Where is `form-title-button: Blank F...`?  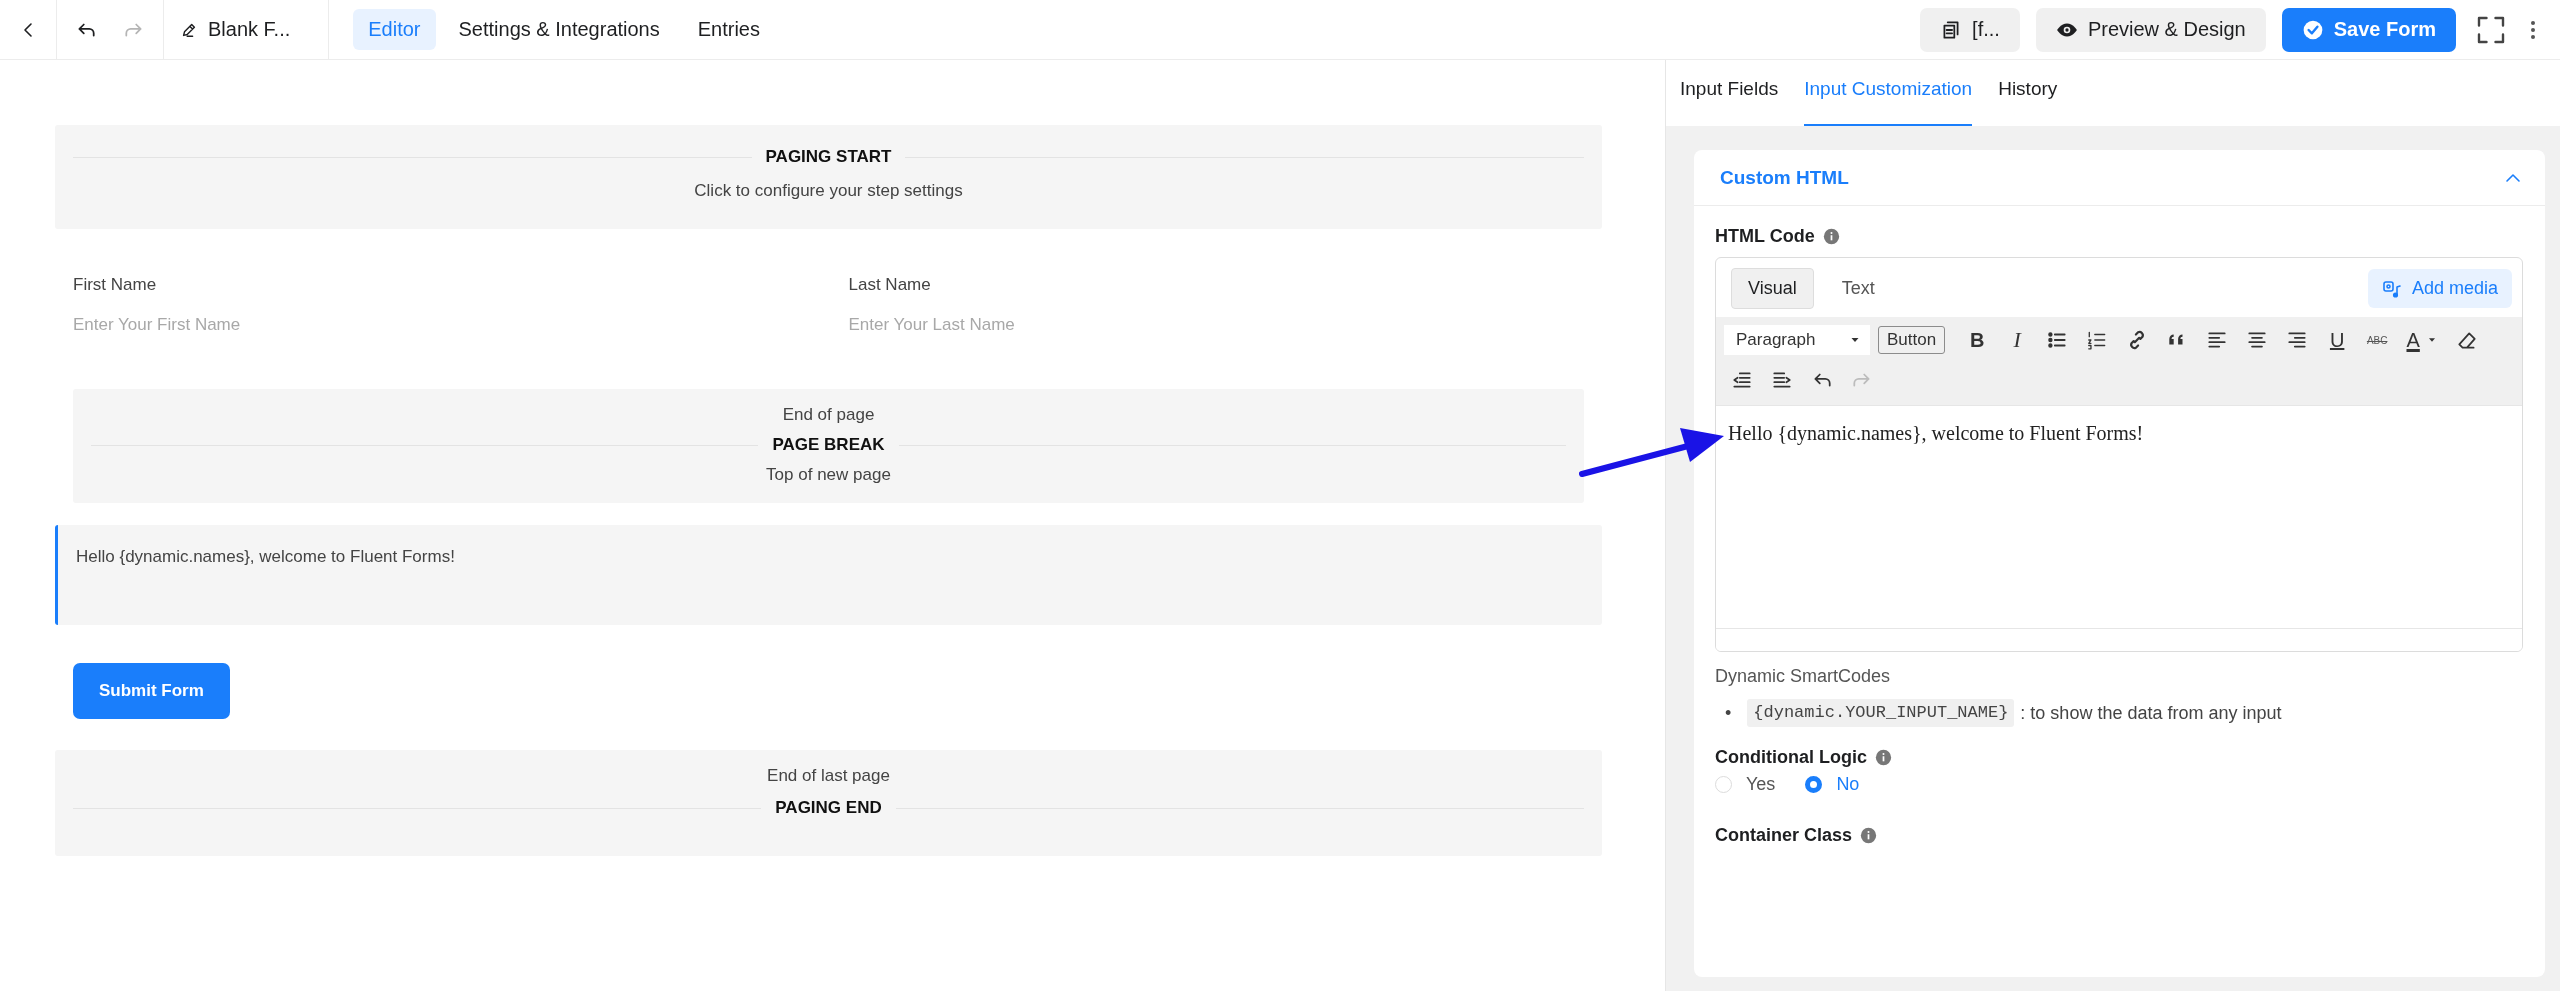 form-title-button: Blank F... is located at coordinates (235, 29).